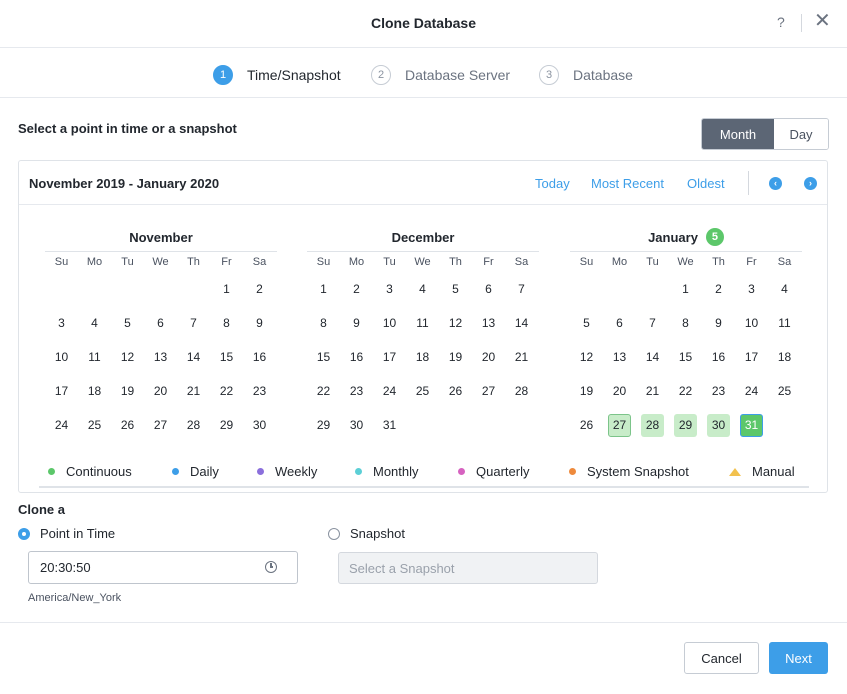  Describe the element at coordinates (685, 425) in the screenshot. I see `calendar-day-snapshot: 29` at that location.